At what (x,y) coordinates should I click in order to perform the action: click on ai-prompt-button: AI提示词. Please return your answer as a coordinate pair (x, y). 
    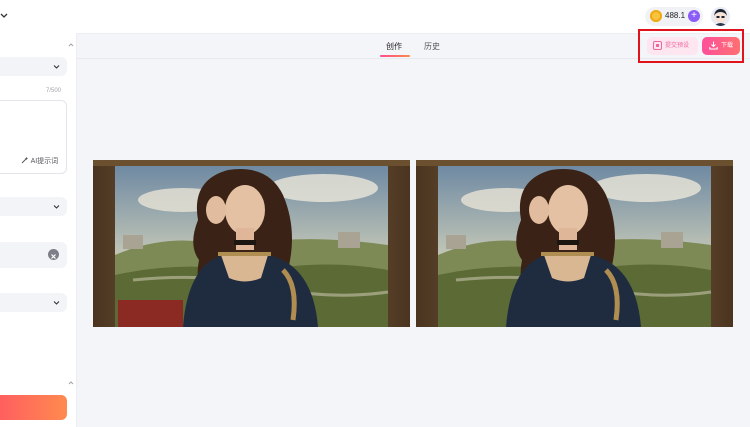
    Looking at the image, I should click on (39, 161).